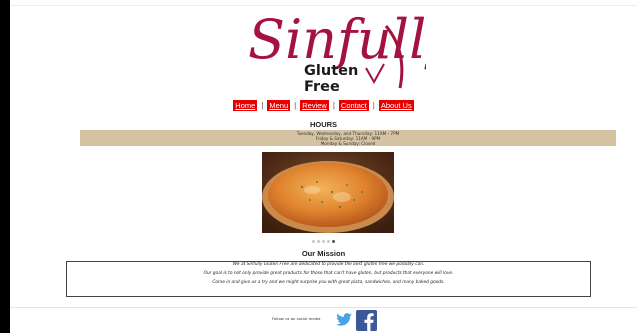 Image resolution: width=637 pixels, height=333 pixels. Describe the element at coordinates (5, 166) in the screenshot. I see `left-edge-bar` at that location.